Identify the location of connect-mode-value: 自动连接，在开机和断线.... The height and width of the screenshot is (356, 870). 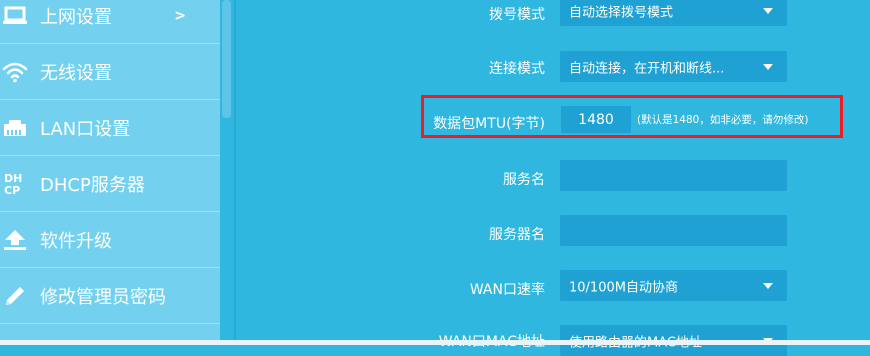
(647, 68).